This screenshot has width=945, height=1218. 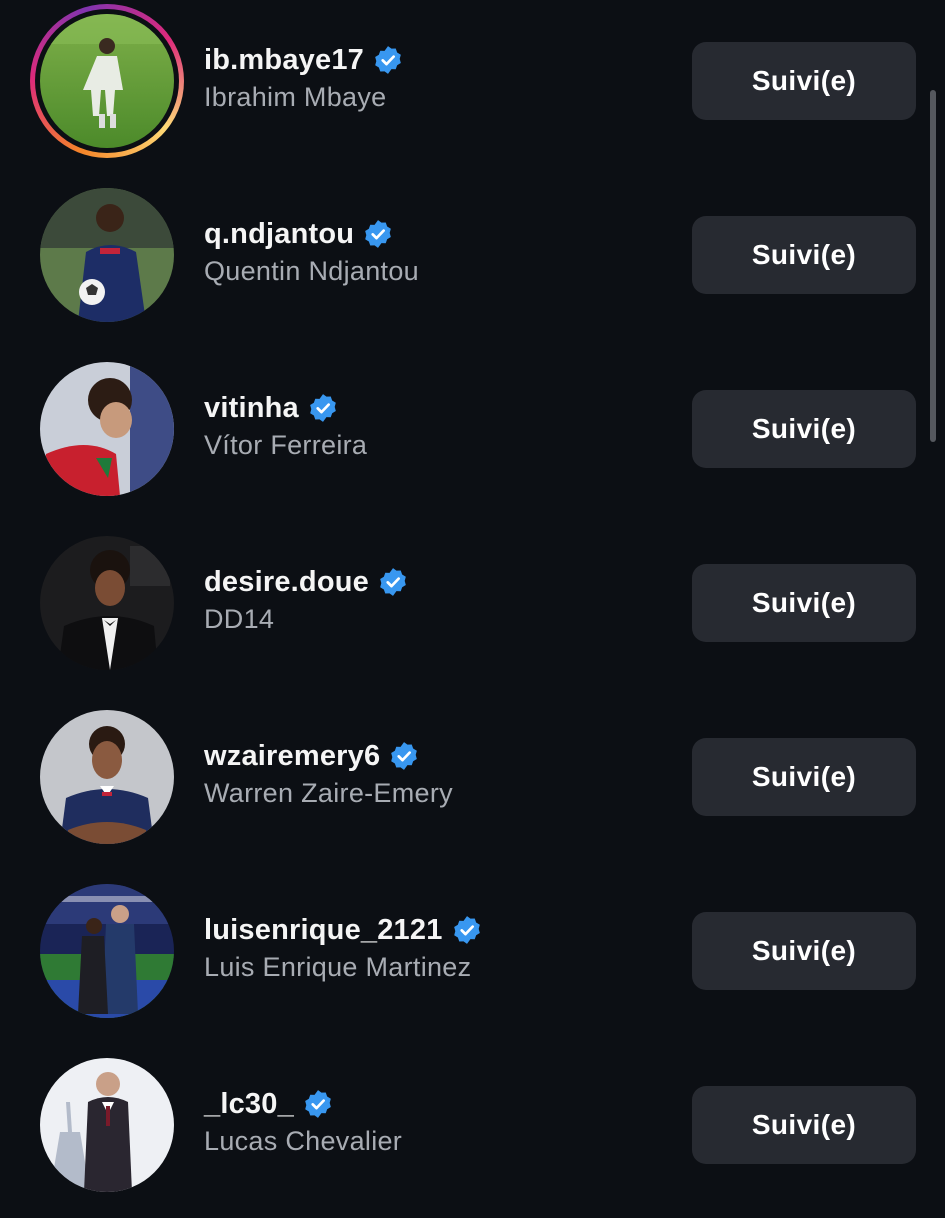 I want to click on account-info: desire.doue DD14, so click(x=306, y=598).